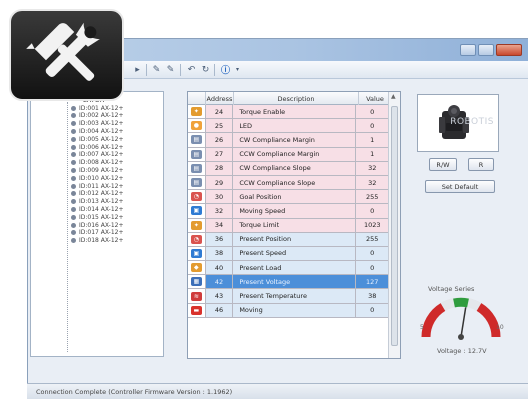 The image size is (528, 399). Describe the element at coordinates (295, 140) in the screenshot. I see `description-cell: CW Compliance Margin` at that location.